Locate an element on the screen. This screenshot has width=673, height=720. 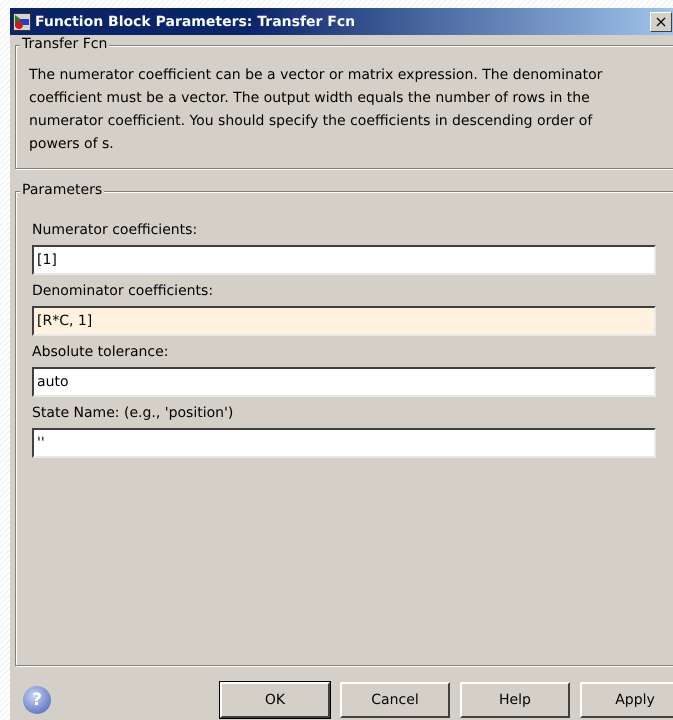
field-label: Absolute tolerance: is located at coordinates (101, 352).